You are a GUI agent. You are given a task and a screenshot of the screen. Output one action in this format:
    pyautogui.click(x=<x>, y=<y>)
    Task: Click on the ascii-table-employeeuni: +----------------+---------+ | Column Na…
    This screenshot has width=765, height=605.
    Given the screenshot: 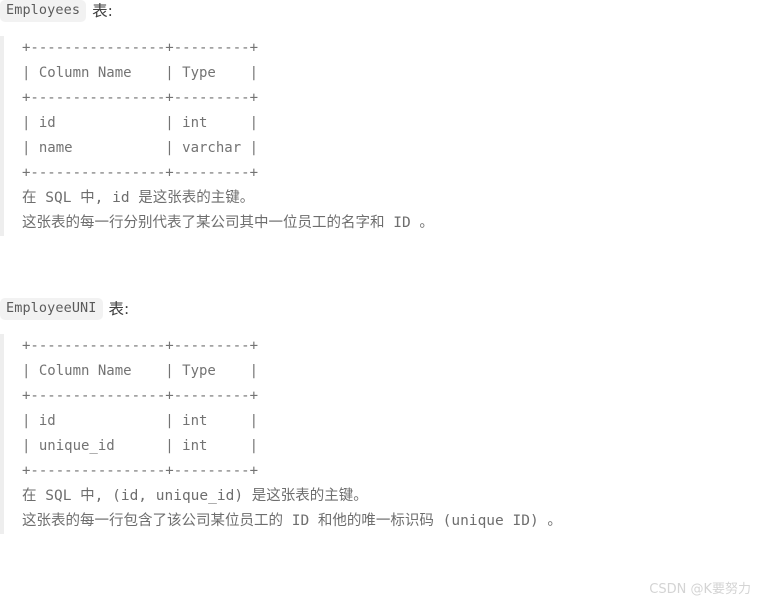 What is the action you would take?
    pyautogui.click(x=140, y=408)
    